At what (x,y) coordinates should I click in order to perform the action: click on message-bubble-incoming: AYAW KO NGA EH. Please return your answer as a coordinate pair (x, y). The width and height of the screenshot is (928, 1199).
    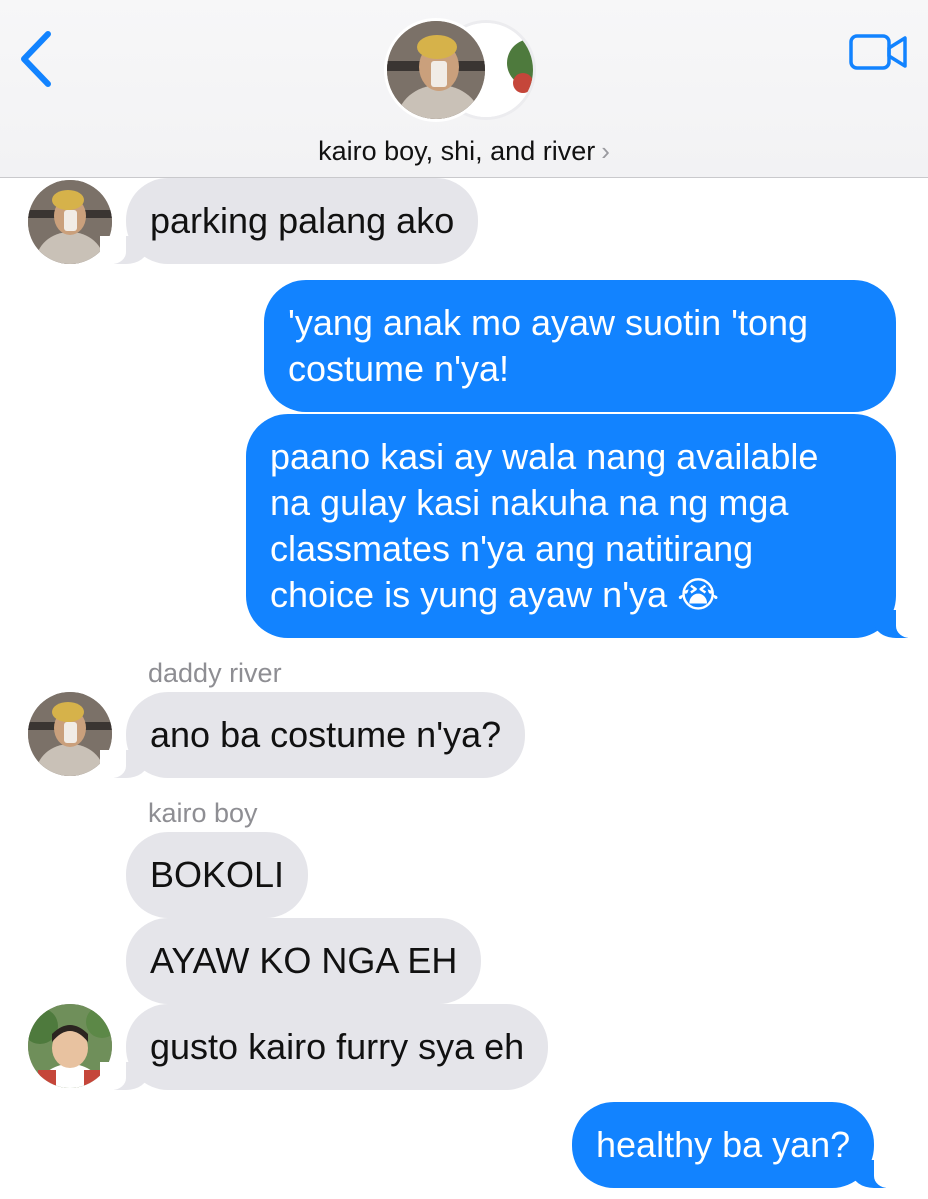
    Looking at the image, I should click on (304, 961).